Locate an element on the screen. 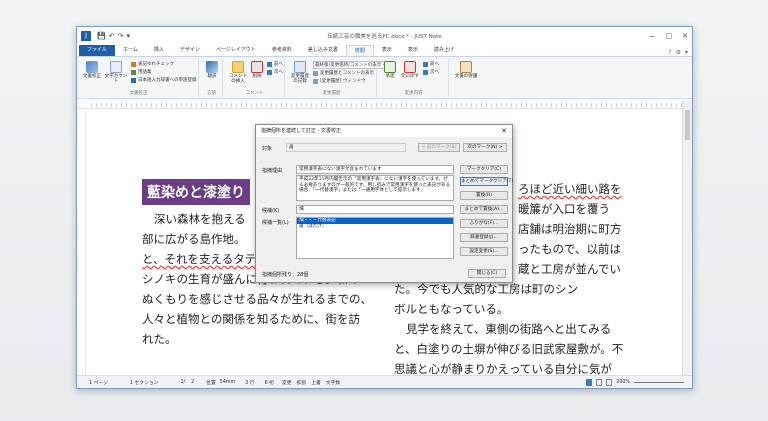 The image size is (768, 421). status-pages-total: 2 is located at coordinates (193, 382).